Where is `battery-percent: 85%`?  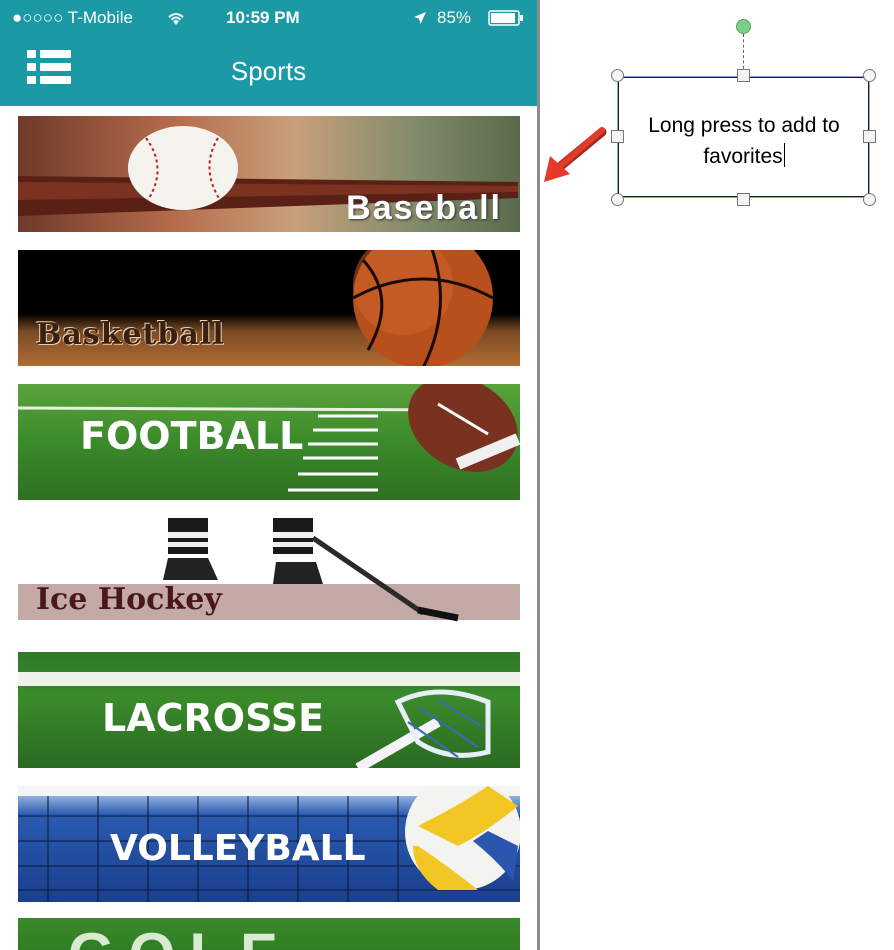
battery-percent: 85% is located at coordinates (454, 17).